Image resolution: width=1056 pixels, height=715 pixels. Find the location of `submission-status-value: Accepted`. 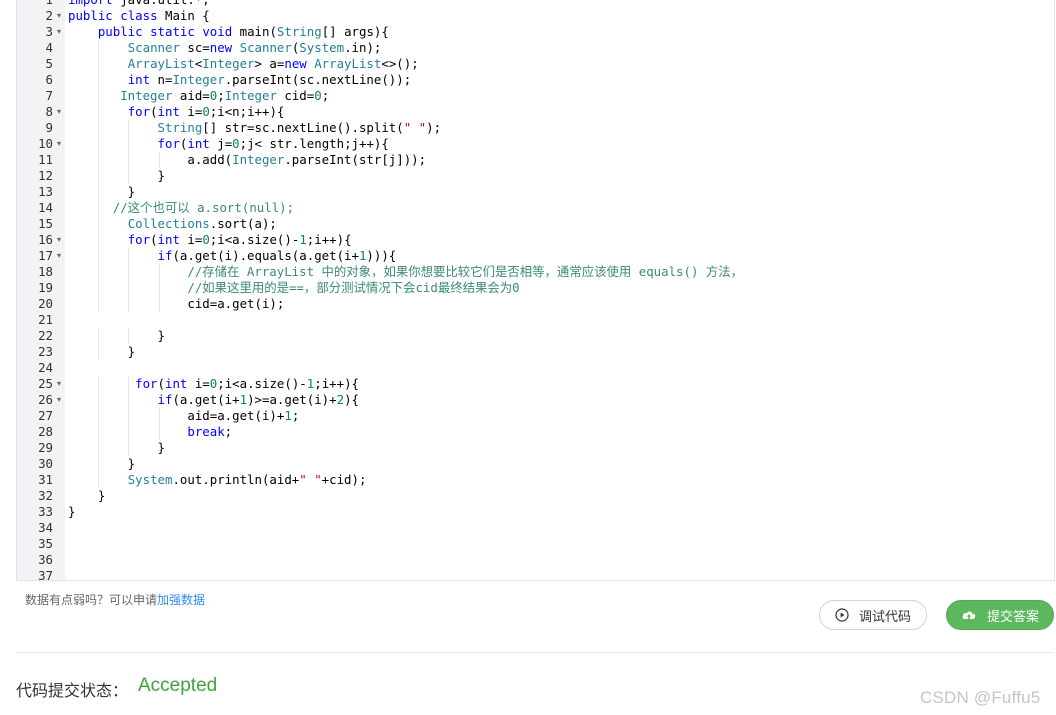

submission-status-value: Accepted is located at coordinates (178, 685).